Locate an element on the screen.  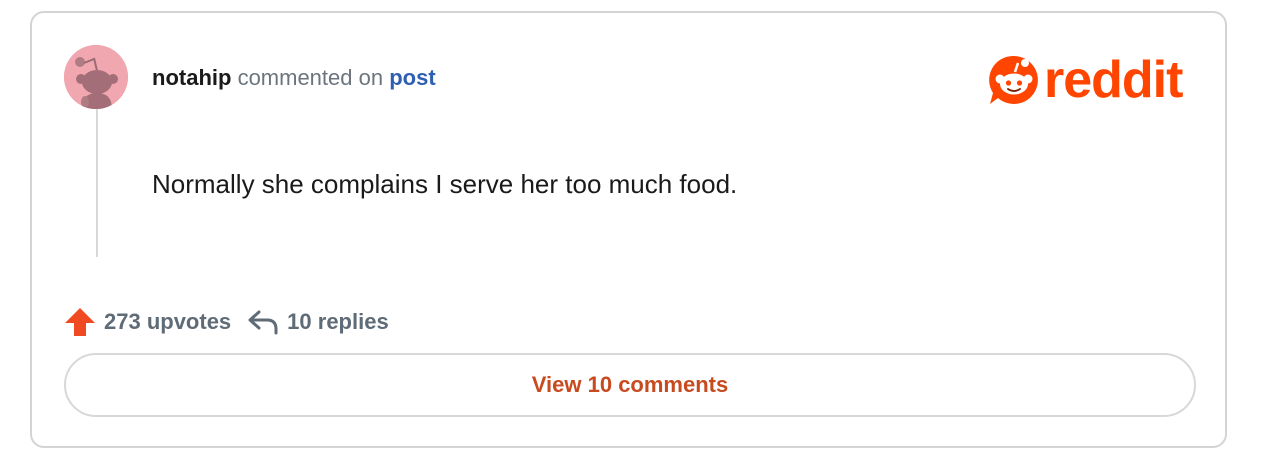
reply-stat: 10 replies is located at coordinates (318, 322).